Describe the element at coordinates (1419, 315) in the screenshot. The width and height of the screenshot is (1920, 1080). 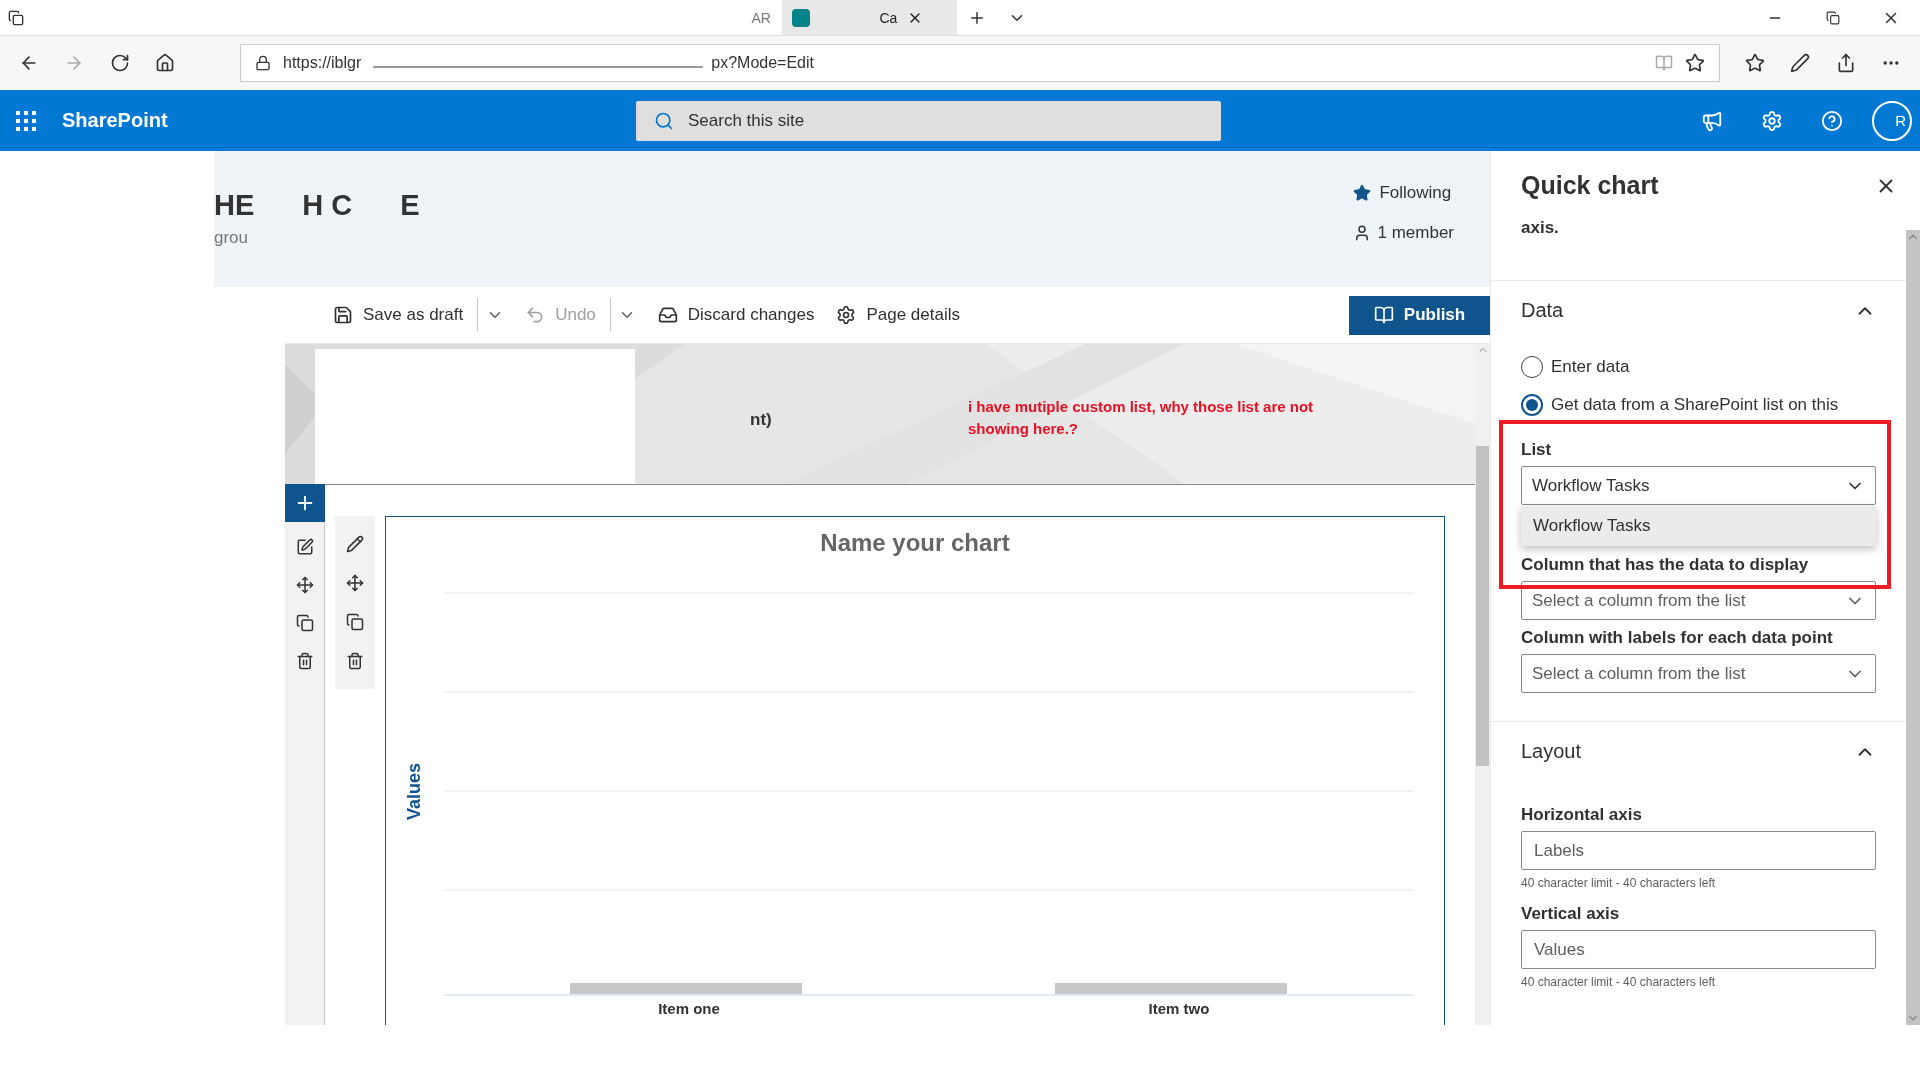
I see `publish-button: Publish` at that location.